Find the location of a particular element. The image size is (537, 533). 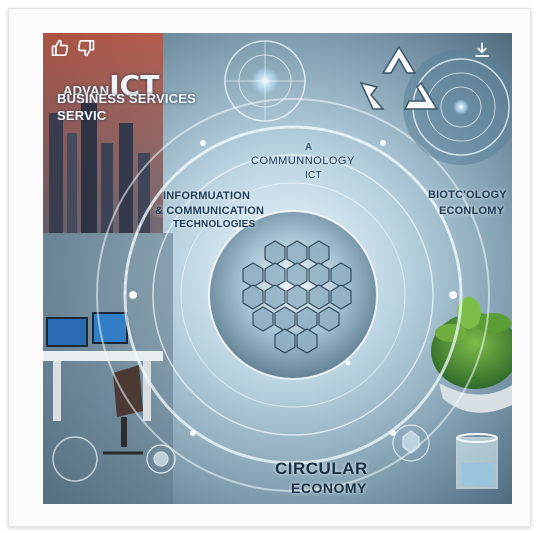

top-network-orb is located at coordinates (265, 81).